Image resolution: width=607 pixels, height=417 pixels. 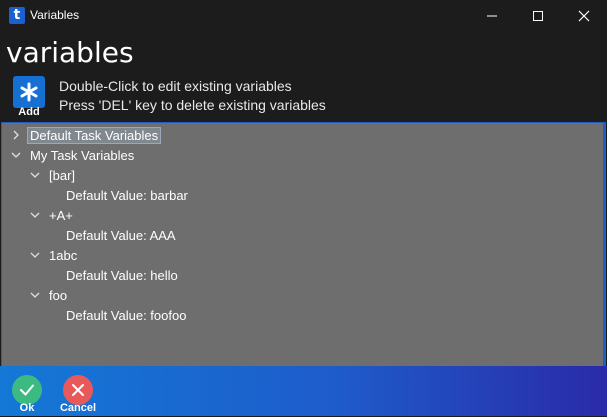 I want to click on tree-group-label: My Task Variables, so click(x=82, y=155).